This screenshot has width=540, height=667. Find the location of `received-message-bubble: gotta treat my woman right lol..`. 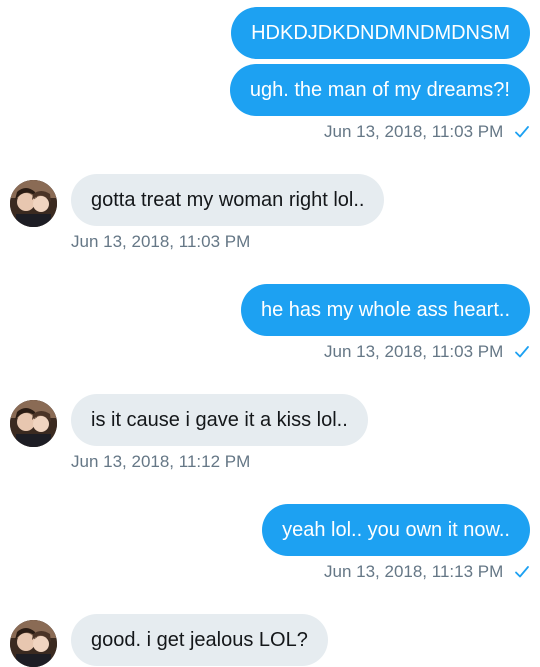

received-message-bubble: gotta treat my woman right lol.. is located at coordinates (228, 200).